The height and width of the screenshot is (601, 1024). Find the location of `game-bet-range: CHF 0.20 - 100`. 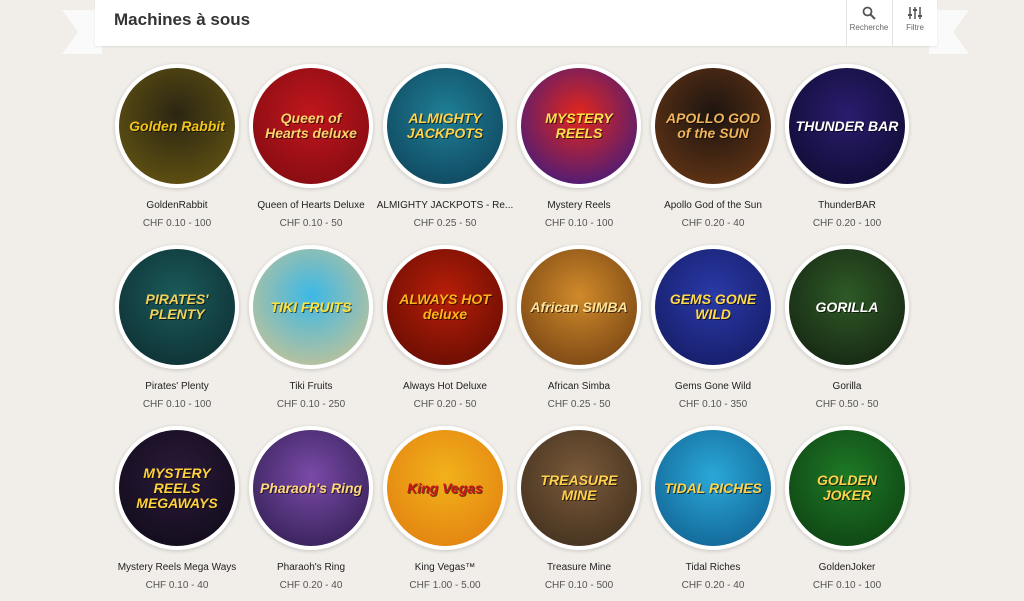

game-bet-range: CHF 0.20 - 100 is located at coordinates (847, 223).